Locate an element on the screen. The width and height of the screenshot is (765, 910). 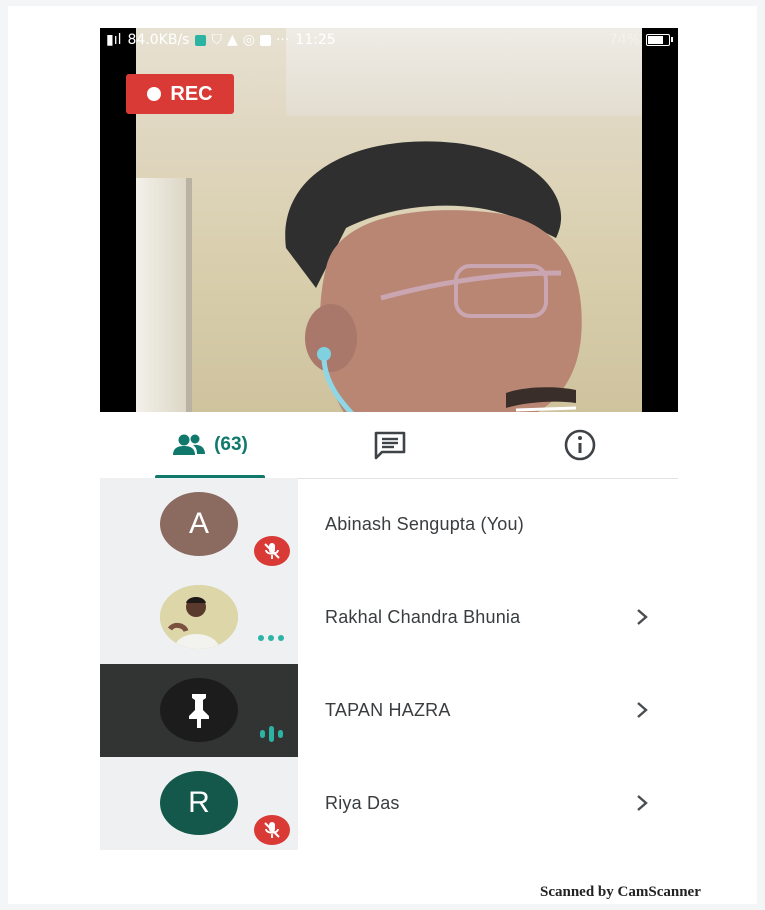
avatar-initial: R is located at coordinates (199, 802).